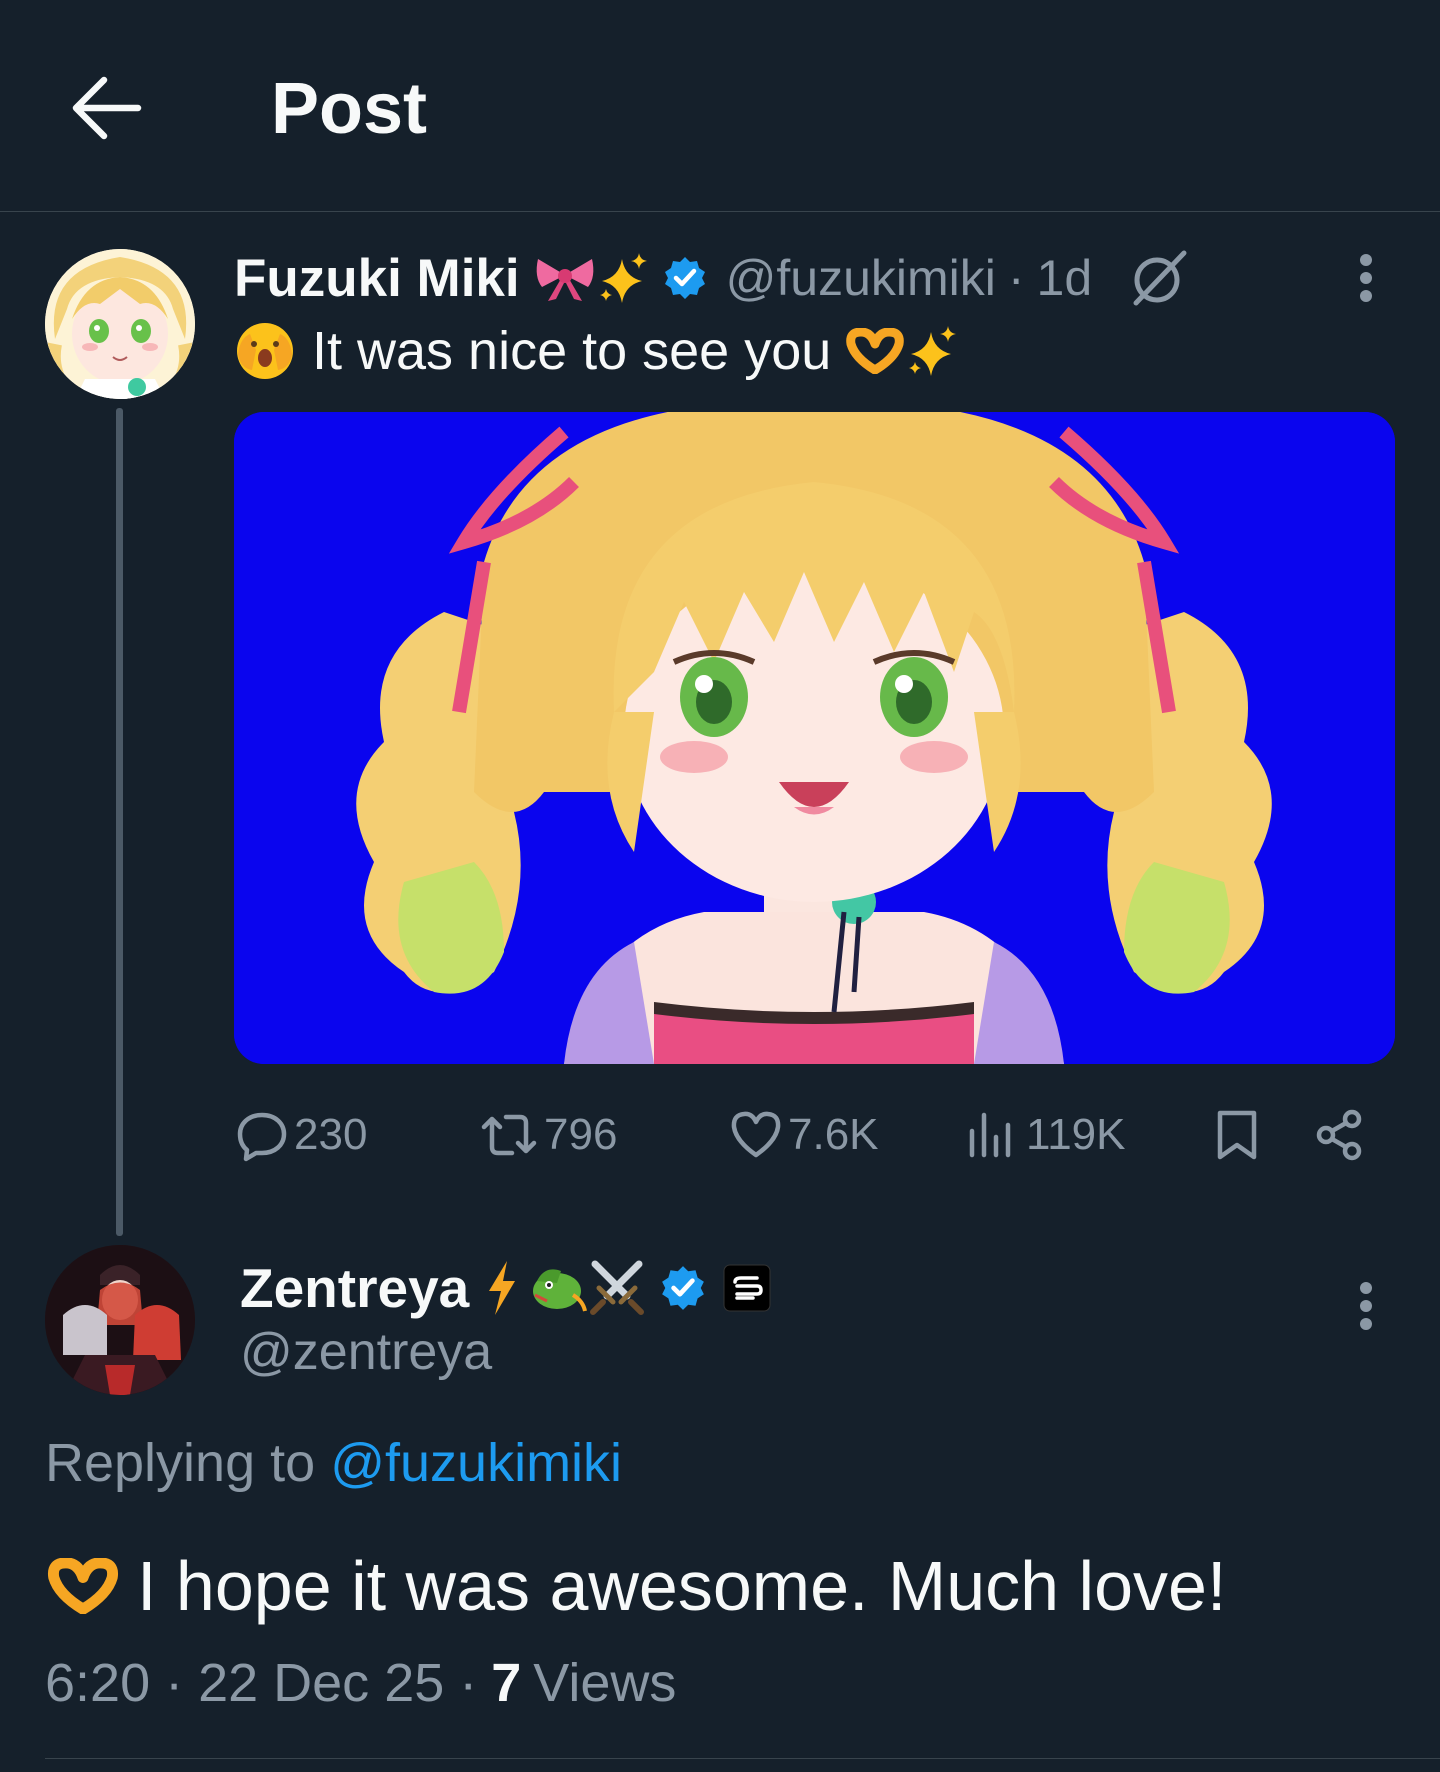  Describe the element at coordinates (377, 278) in the screenshot. I see `author-name: Fuzuki Miki` at that location.